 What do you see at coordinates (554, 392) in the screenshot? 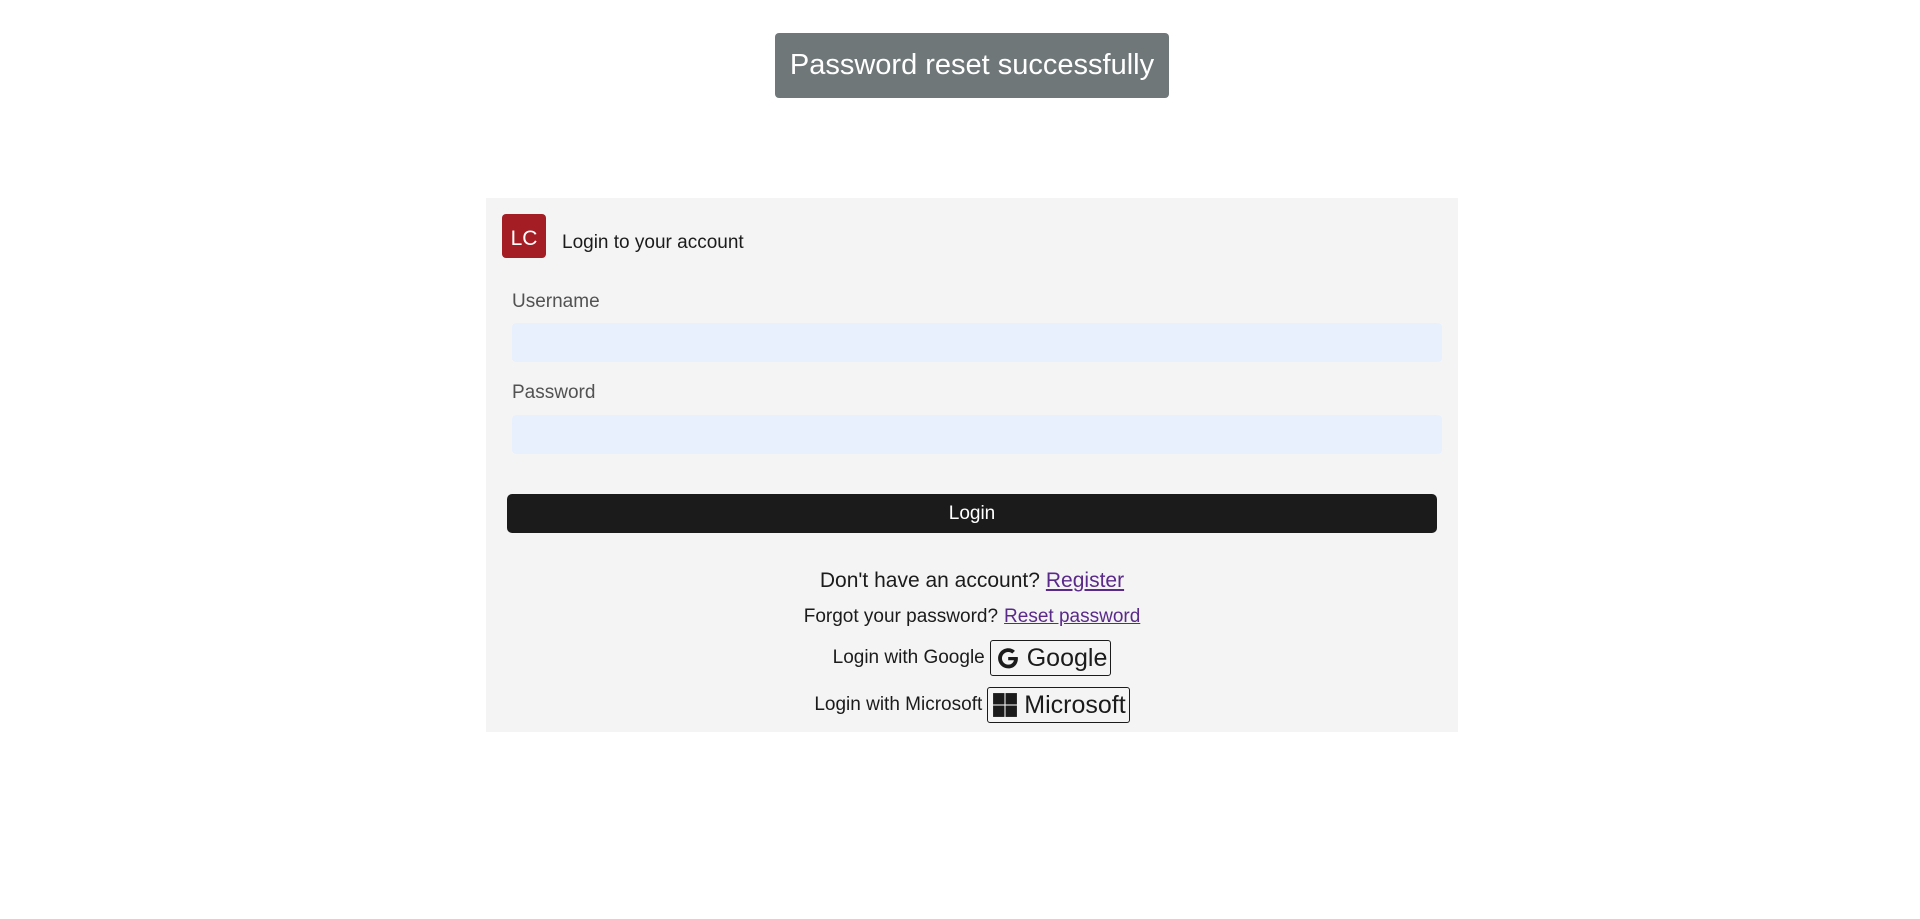
I see `password-label: Password` at bounding box center [554, 392].